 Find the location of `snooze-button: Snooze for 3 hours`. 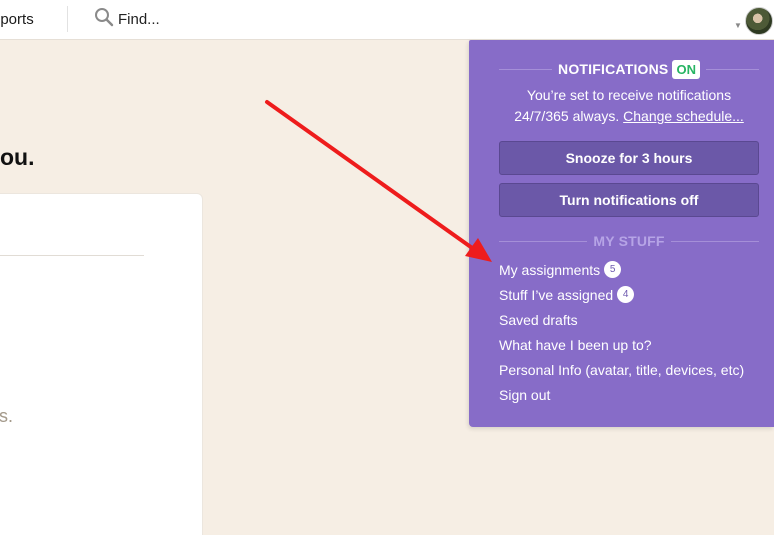

snooze-button: Snooze for 3 hours is located at coordinates (629, 158).